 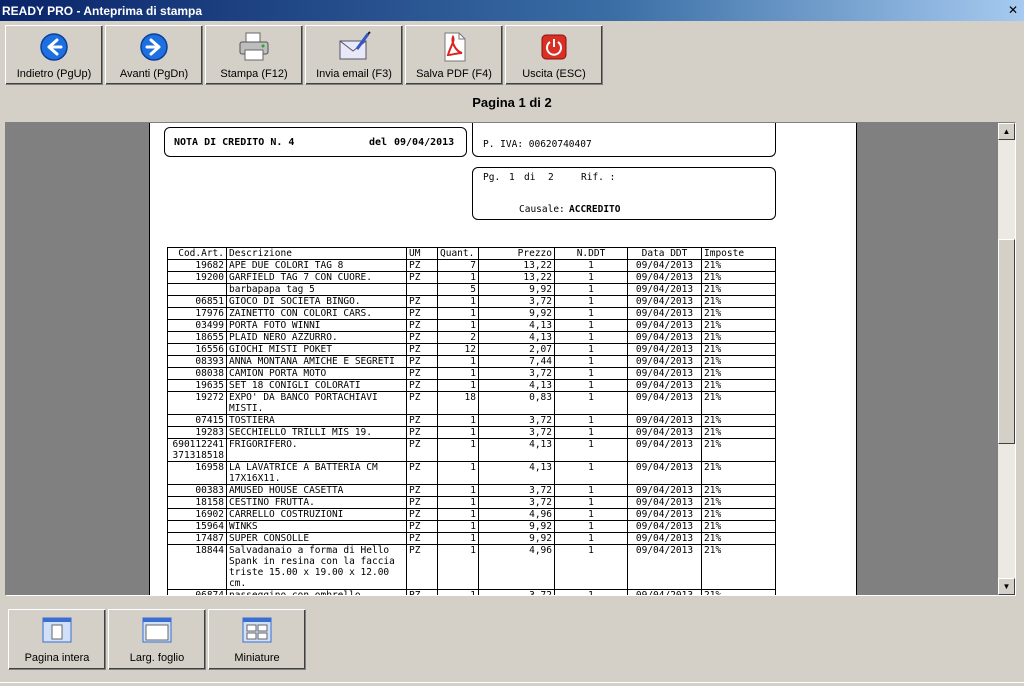 I want to click on col-header-code: Cod.Art., so click(x=197, y=253).